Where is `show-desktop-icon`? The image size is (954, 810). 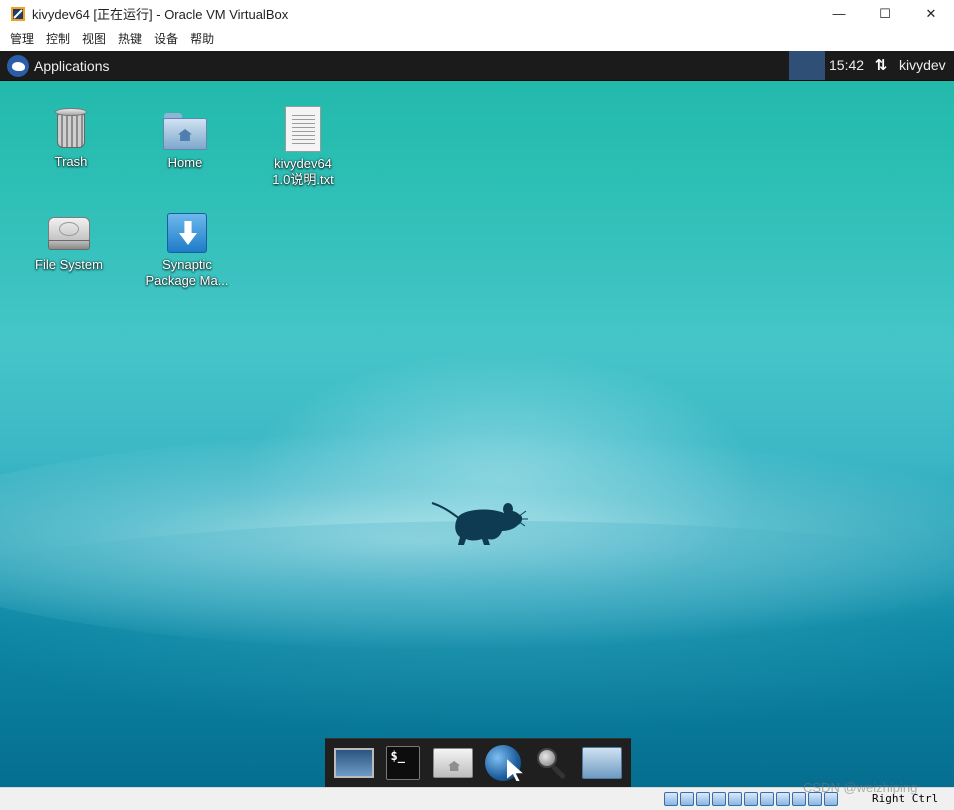
show-desktop-icon is located at coordinates (353, 763).